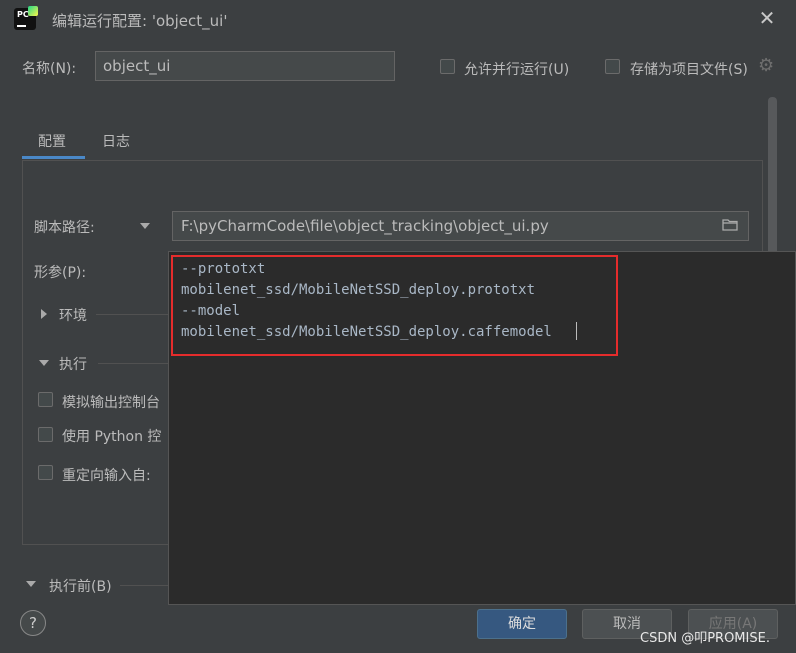 The image size is (796, 653). I want to click on allow-parallel-label: 允许并行运行(U), so click(517, 70).